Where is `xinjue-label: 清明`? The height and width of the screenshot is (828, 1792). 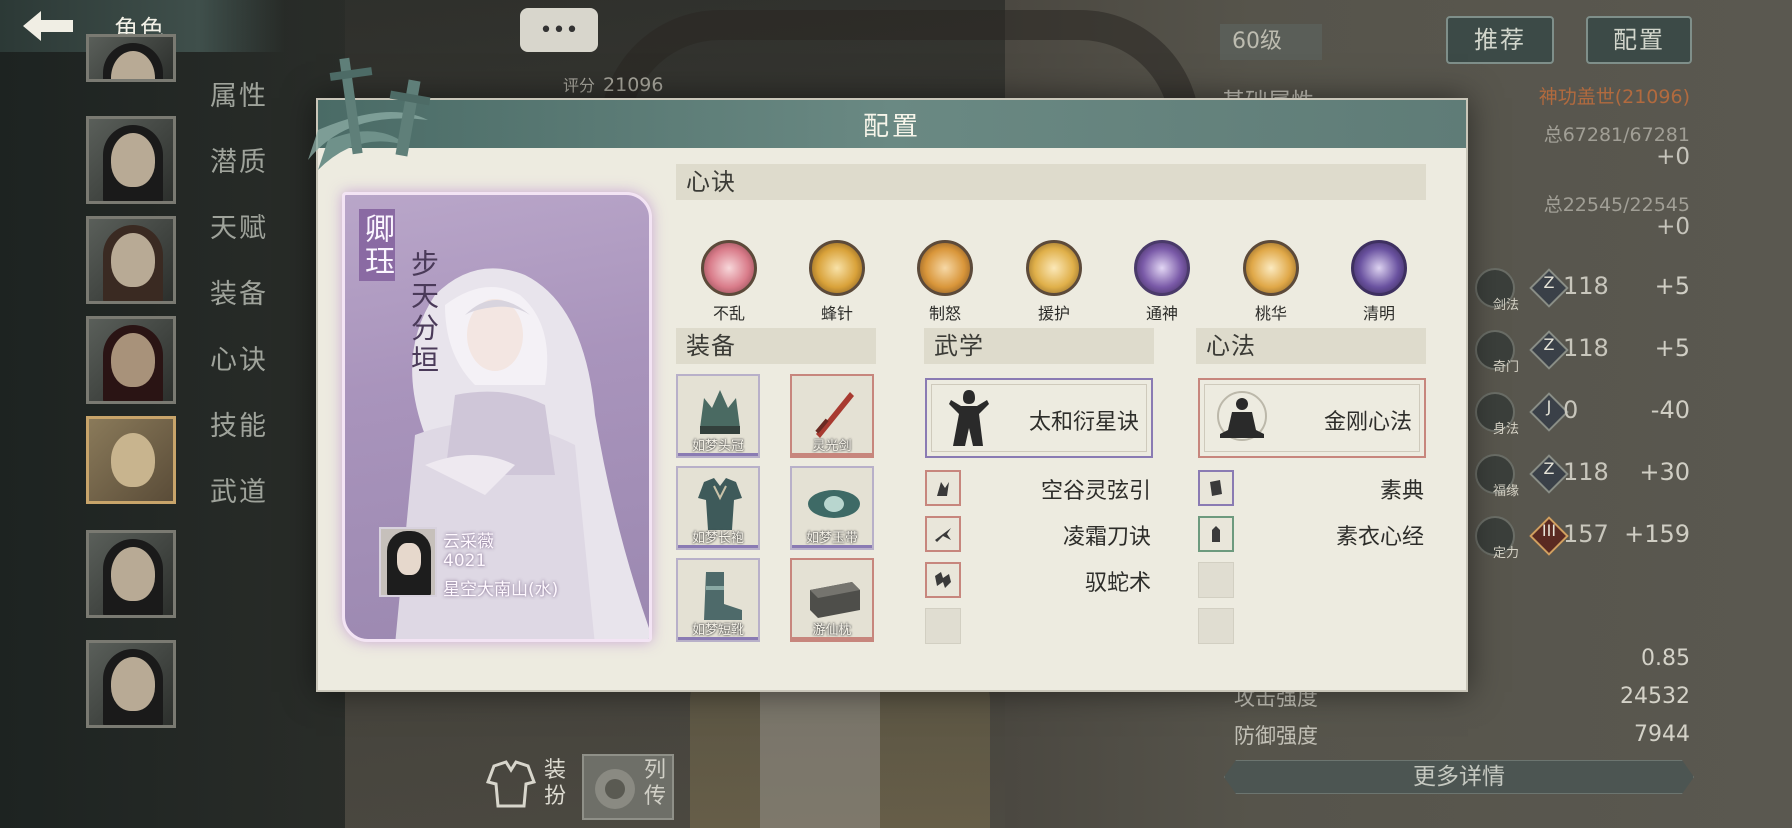
xinjue-label: 清明 is located at coordinates (1378, 313).